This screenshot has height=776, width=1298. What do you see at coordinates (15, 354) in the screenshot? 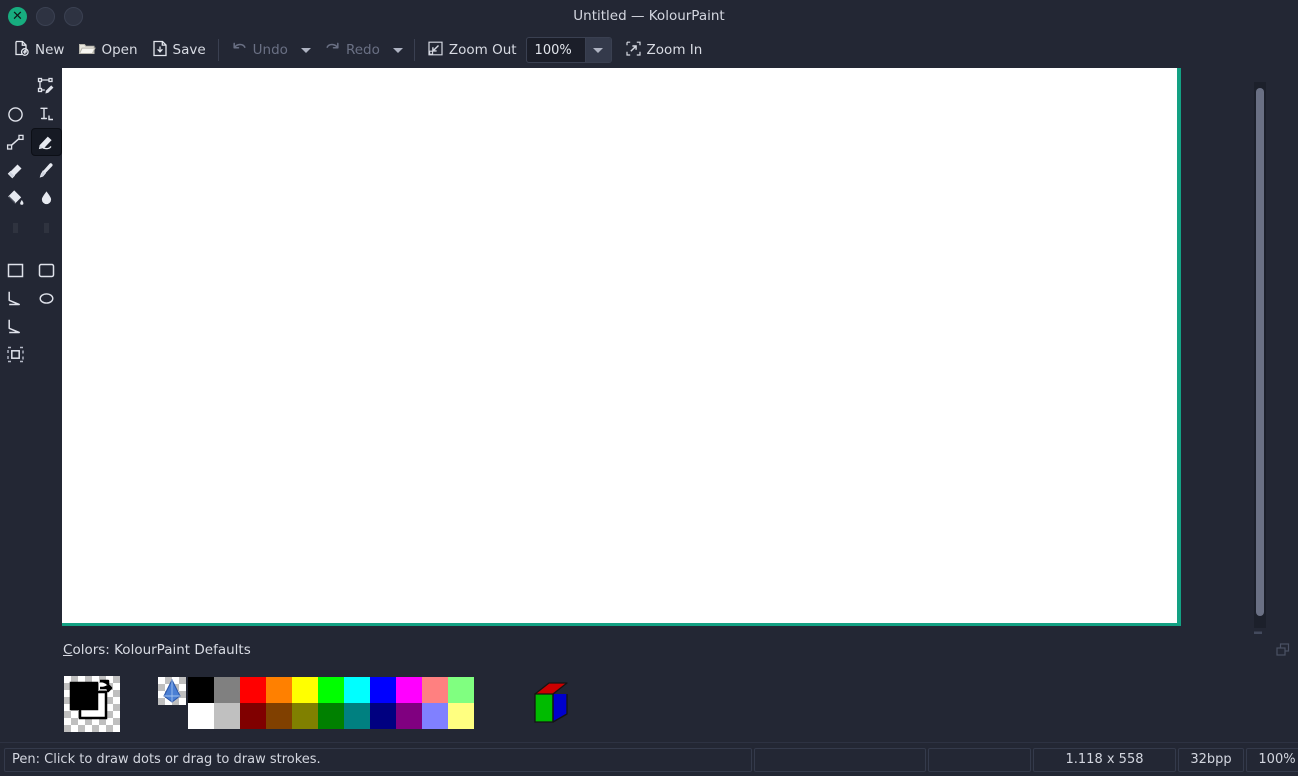
I see `tool-rectangle-select` at bounding box center [15, 354].